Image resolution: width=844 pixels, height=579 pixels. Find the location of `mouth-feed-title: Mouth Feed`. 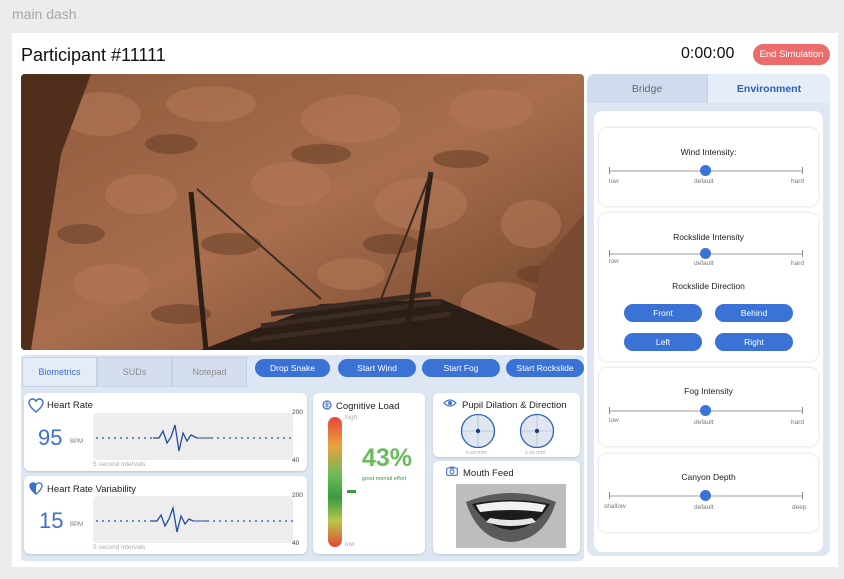

mouth-feed-title: Mouth Feed is located at coordinates (488, 473).